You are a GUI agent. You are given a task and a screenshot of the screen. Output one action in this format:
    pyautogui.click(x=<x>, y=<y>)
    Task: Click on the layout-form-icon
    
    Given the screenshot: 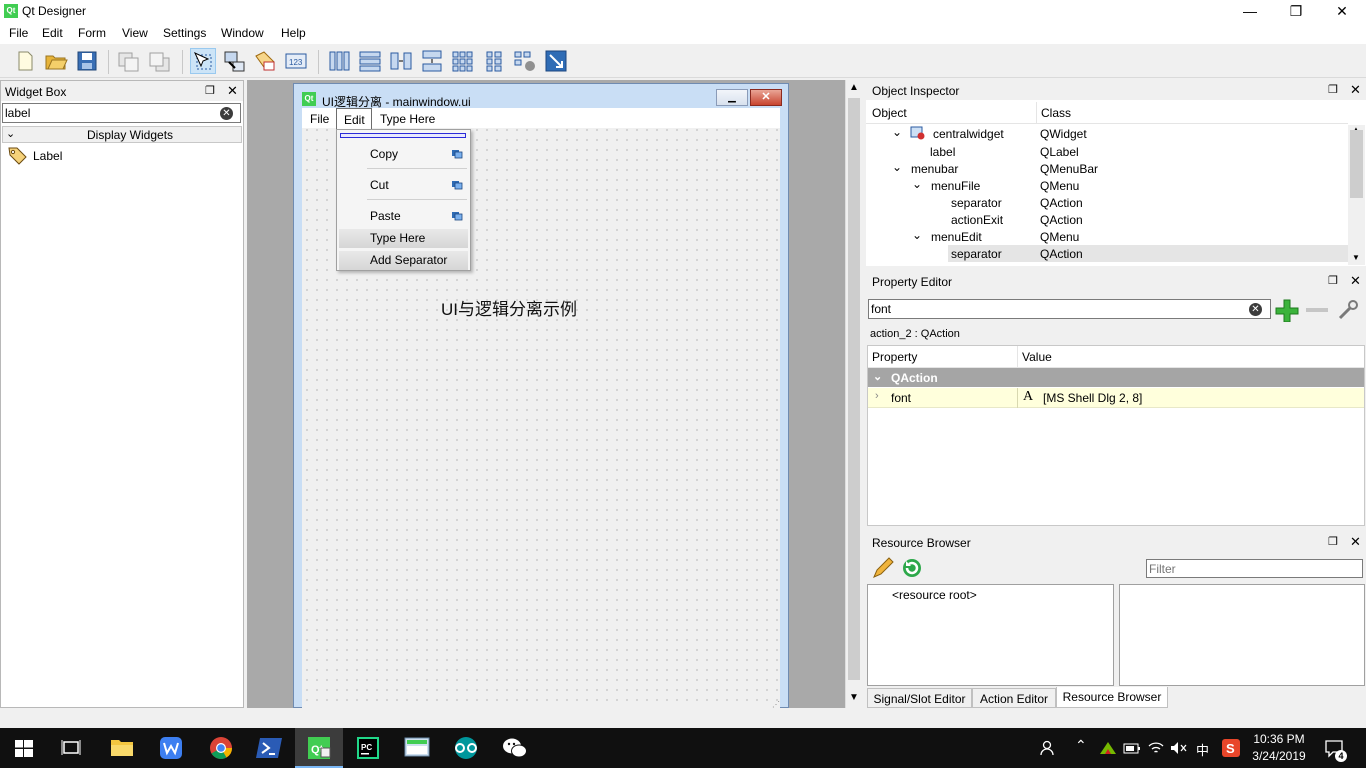 What is the action you would take?
    pyautogui.click(x=494, y=61)
    